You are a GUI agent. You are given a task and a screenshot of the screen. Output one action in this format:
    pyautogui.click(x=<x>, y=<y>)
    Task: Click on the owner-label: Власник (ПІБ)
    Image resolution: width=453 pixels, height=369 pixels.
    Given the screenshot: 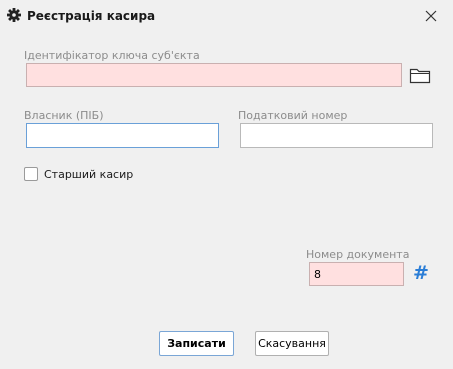 What is the action you would take?
    pyautogui.click(x=64, y=115)
    